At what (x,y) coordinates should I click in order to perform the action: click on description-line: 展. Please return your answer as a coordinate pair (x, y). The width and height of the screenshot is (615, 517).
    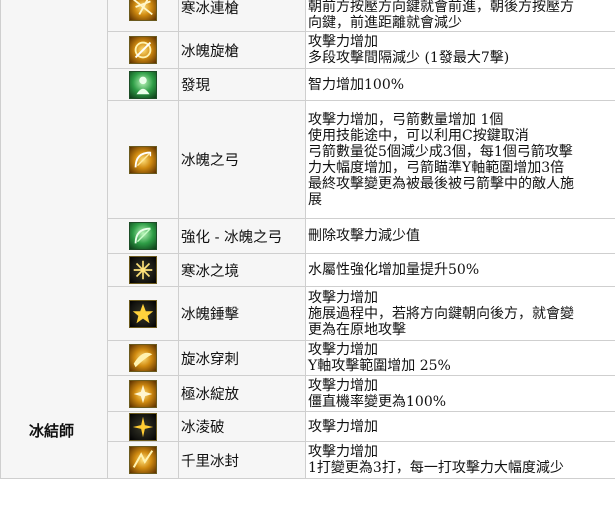
    Looking at the image, I should click on (315, 199).